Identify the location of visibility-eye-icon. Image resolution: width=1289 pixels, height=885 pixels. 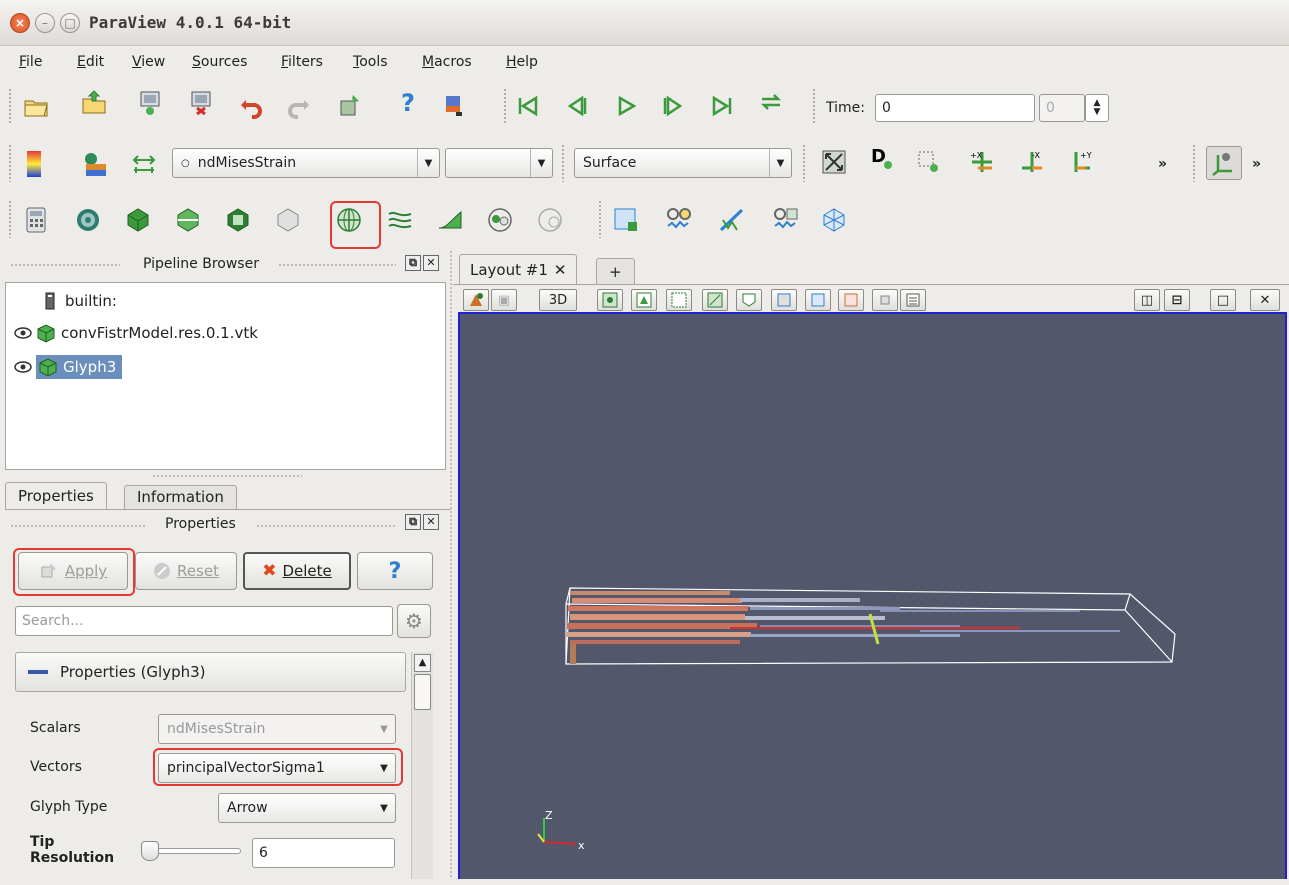
(23, 367).